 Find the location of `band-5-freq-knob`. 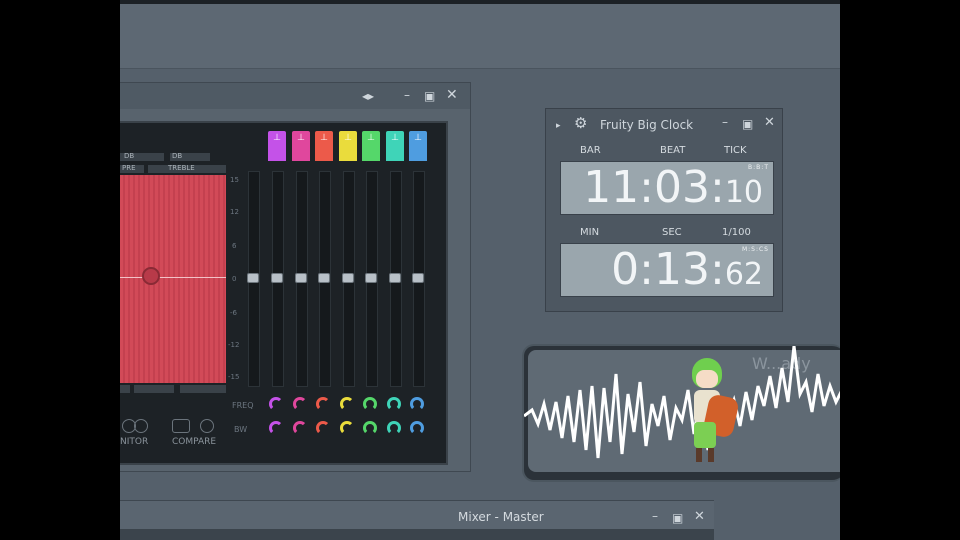

band-5-freq-knob is located at coordinates (370, 404).